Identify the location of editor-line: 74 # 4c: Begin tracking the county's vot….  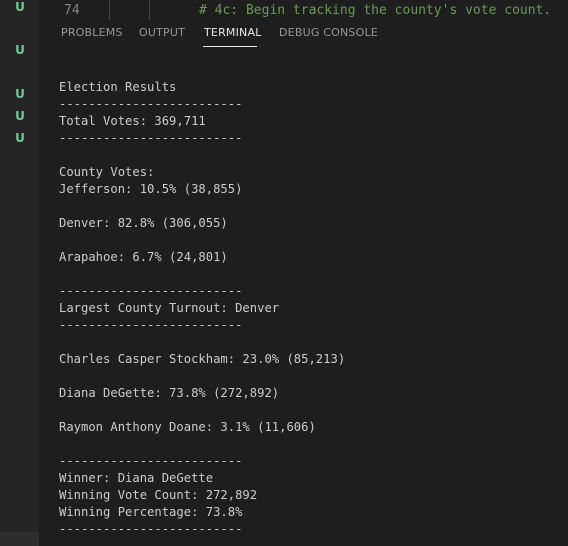
(303, 10).